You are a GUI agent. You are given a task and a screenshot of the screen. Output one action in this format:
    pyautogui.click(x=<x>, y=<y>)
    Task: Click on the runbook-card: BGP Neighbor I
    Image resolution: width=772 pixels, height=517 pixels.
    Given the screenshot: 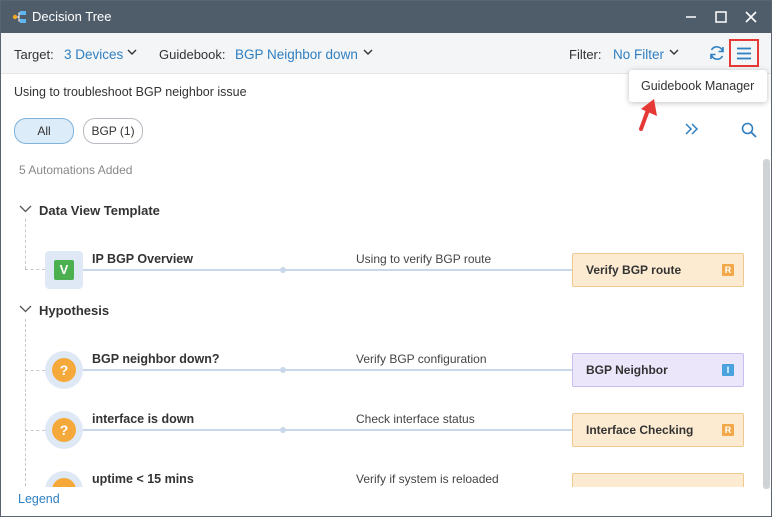 What is the action you would take?
    pyautogui.click(x=658, y=370)
    